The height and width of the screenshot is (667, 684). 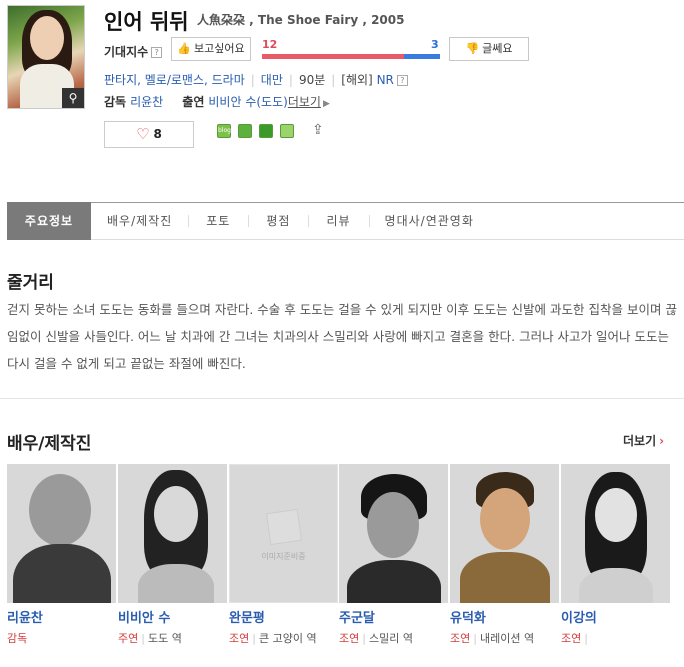 What do you see at coordinates (385, 80) in the screenshot?
I see `rating-link: NR` at bounding box center [385, 80].